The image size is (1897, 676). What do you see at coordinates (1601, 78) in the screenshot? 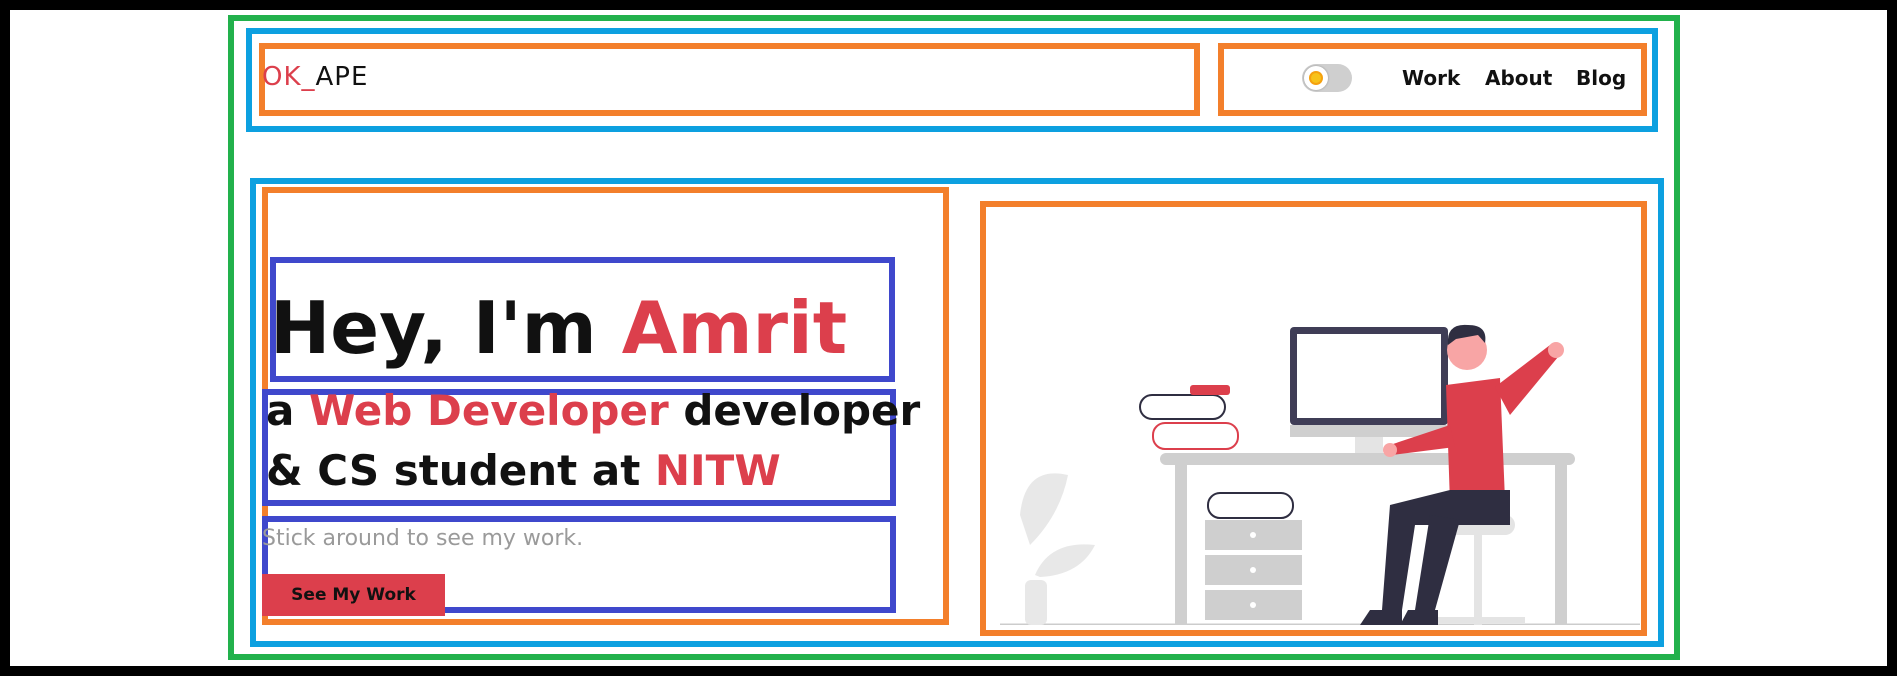
I see `nav-link-blog: Blog` at bounding box center [1601, 78].